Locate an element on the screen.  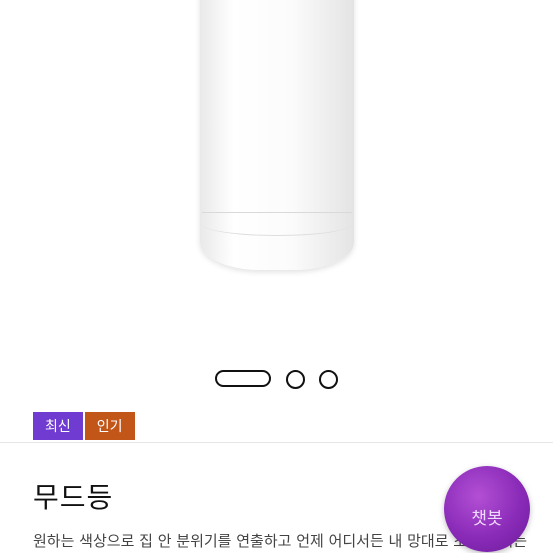
product-badges: 최신 인기 is located at coordinates (84, 426).